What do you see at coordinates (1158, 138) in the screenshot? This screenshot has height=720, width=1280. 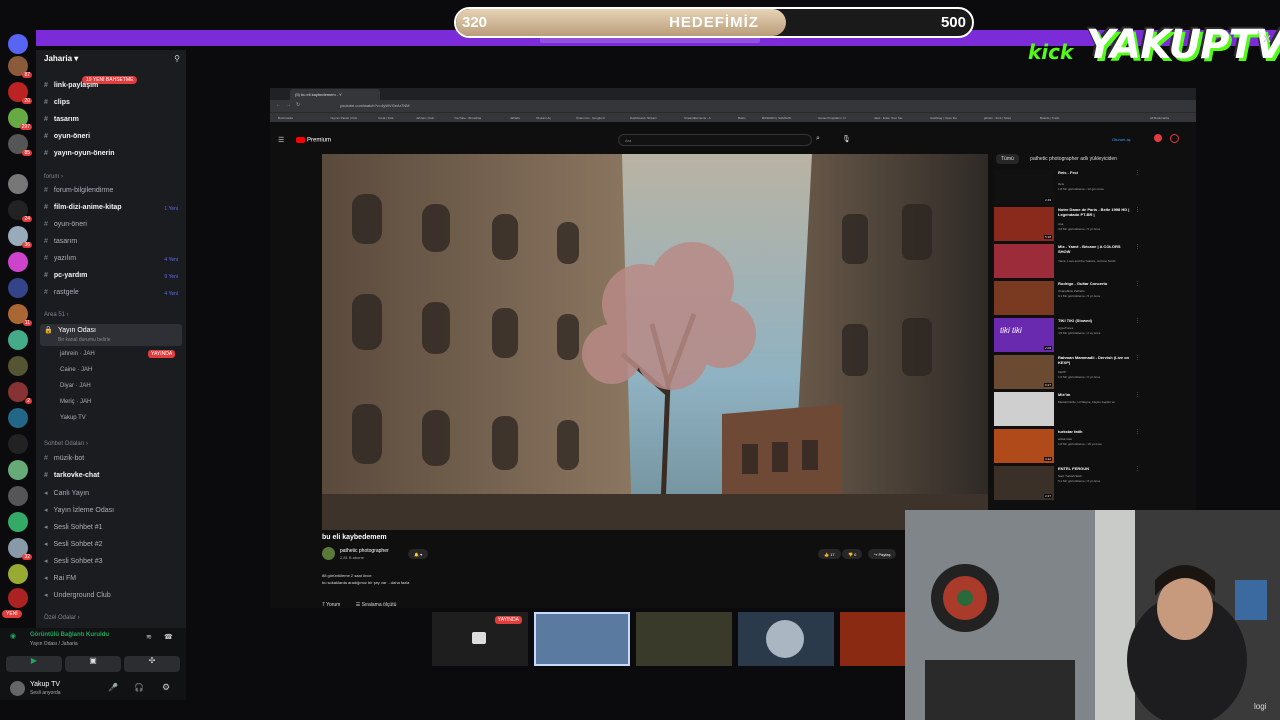 I see `notification-icon` at bounding box center [1158, 138].